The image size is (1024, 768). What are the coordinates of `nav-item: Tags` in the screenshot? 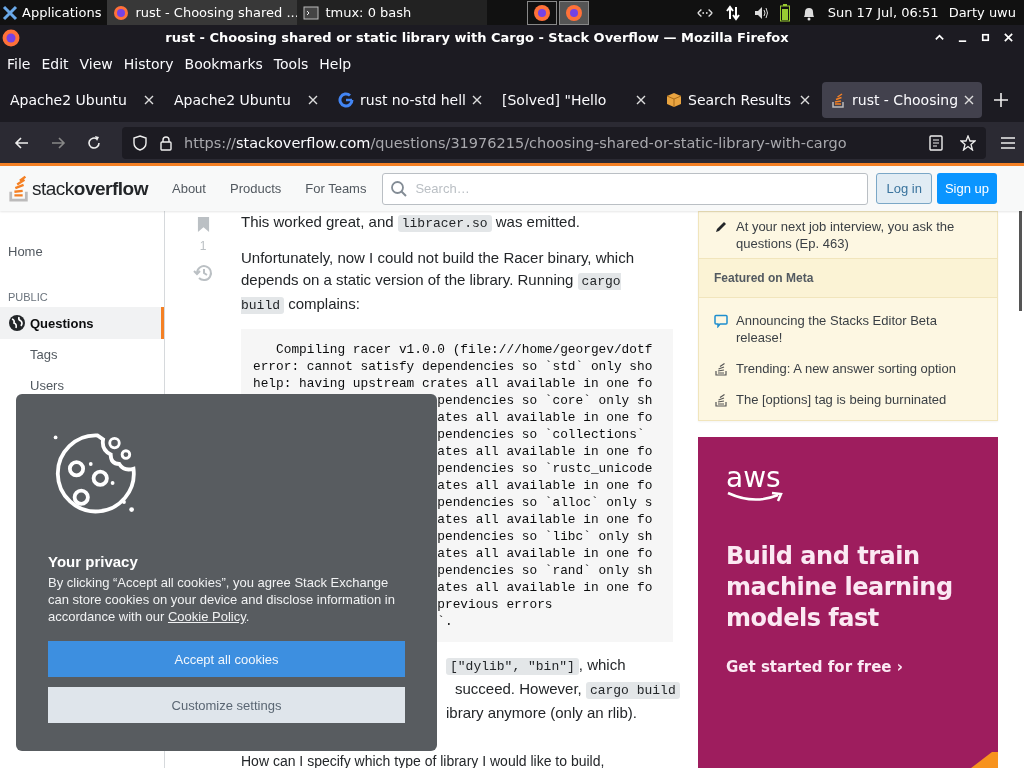 It's located at (82, 354).